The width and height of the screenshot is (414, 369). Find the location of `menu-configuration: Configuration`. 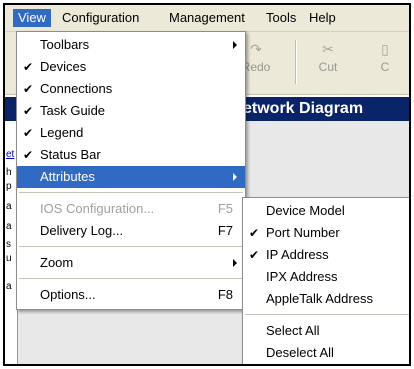

menu-configuration: Configuration is located at coordinates (100, 18).